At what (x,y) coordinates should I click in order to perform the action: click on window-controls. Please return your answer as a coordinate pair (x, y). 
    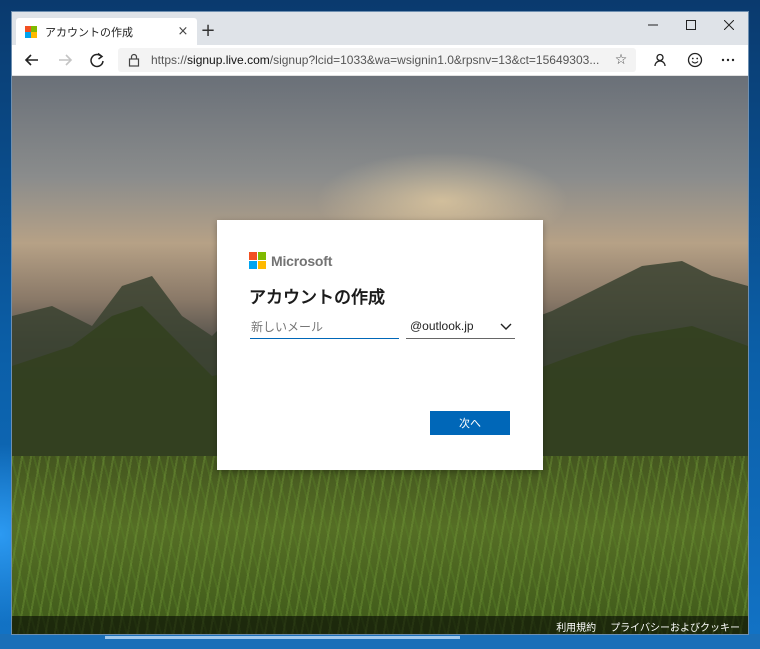
    Looking at the image, I should click on (691, 25).